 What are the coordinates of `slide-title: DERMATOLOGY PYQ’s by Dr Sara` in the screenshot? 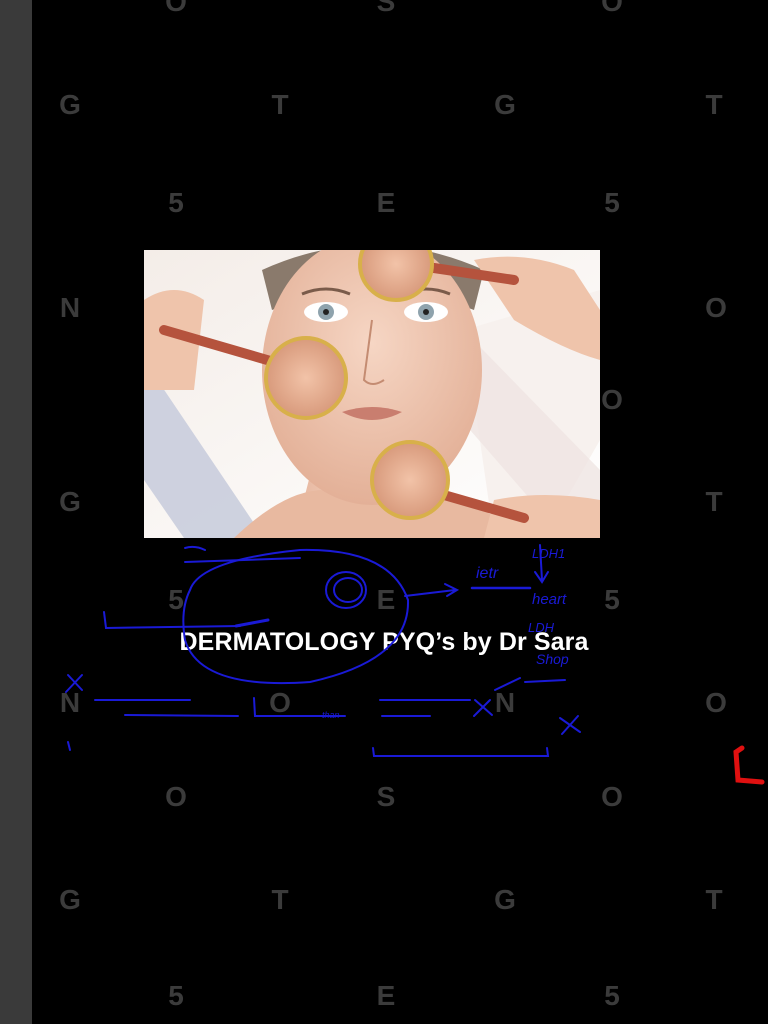 It's located at (384, 642).